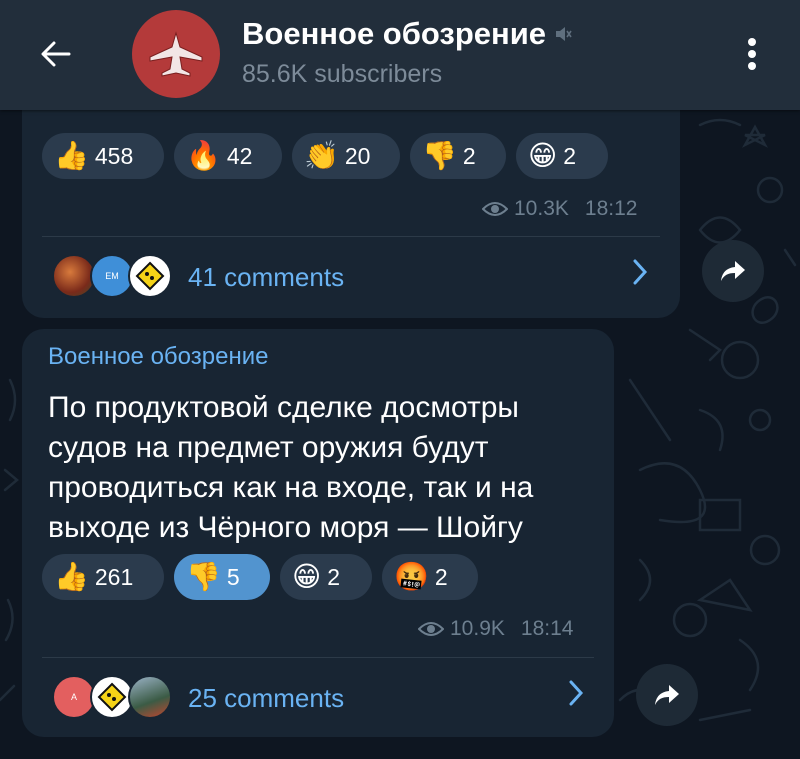  I want to click on message-time: 18:12, so click(611, 208).